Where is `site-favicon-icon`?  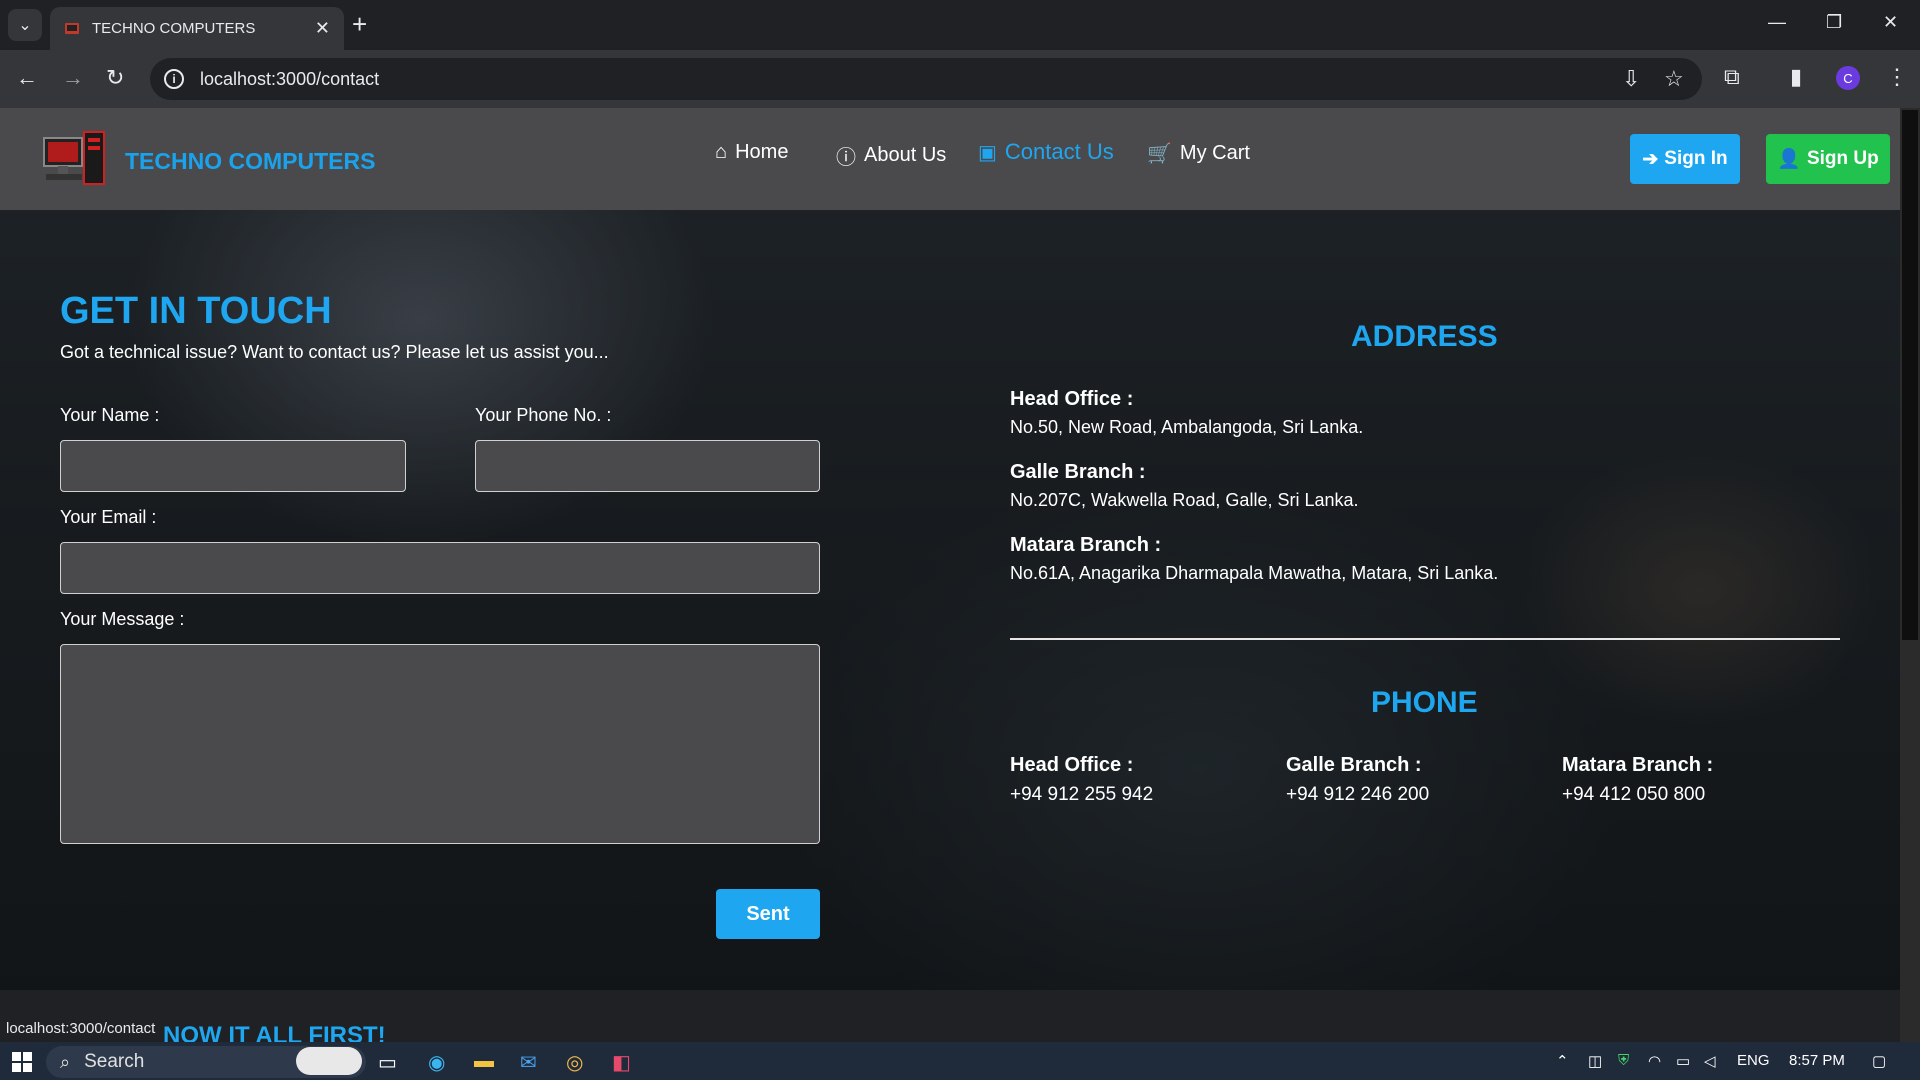 site-favicon-icon is located at coordinates (72, 28).